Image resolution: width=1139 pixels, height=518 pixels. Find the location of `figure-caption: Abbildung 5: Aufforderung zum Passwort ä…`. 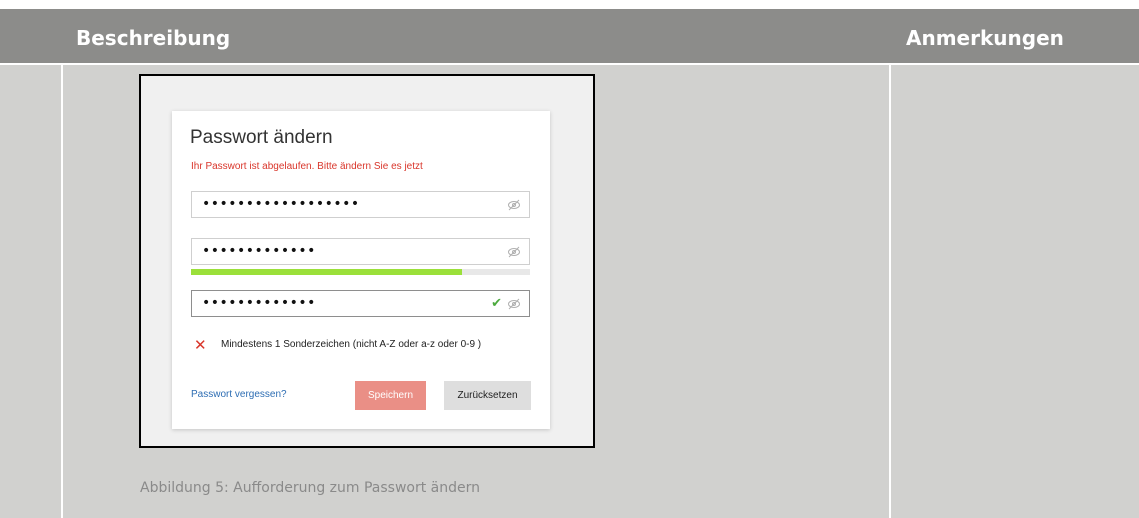

figure-caption: Abbildung 5: Aufforderung zum Passwort ä… is located at coordinates (310, 488).